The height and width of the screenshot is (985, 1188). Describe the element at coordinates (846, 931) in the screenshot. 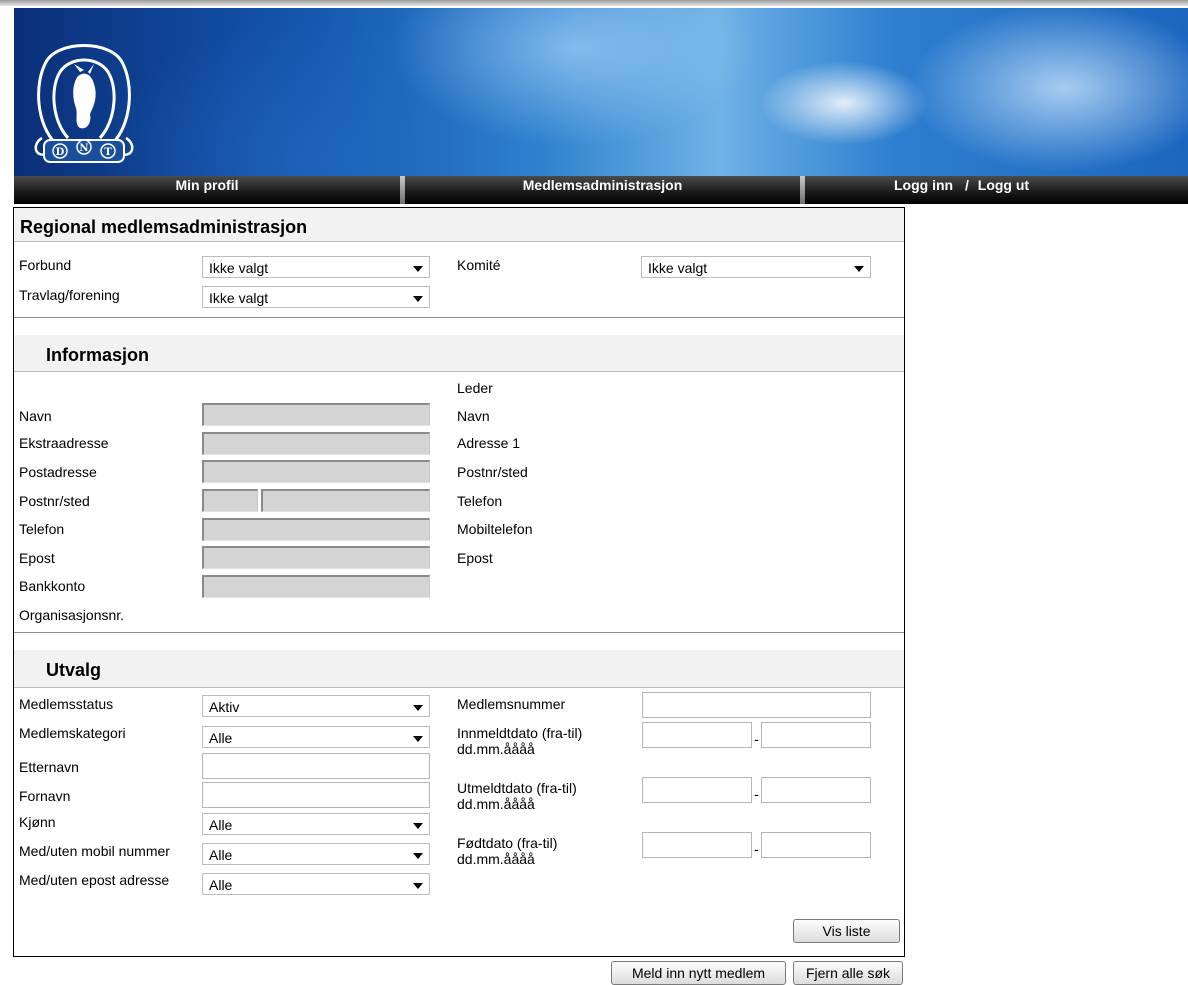

I see `vis-liste-button: Vis liste` at that location.